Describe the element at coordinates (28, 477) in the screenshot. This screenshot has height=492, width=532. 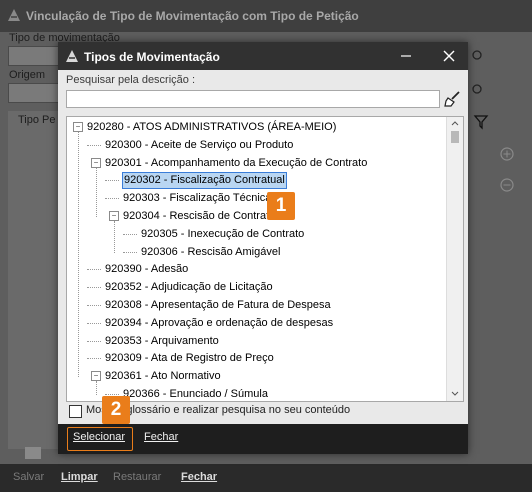
I see `salvar-button: Salvar` at that location.